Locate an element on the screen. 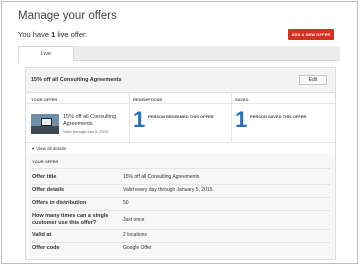 This screenshot has height=267, width=361. live-summary-prefix: You have is located at coordinates (35, 34).